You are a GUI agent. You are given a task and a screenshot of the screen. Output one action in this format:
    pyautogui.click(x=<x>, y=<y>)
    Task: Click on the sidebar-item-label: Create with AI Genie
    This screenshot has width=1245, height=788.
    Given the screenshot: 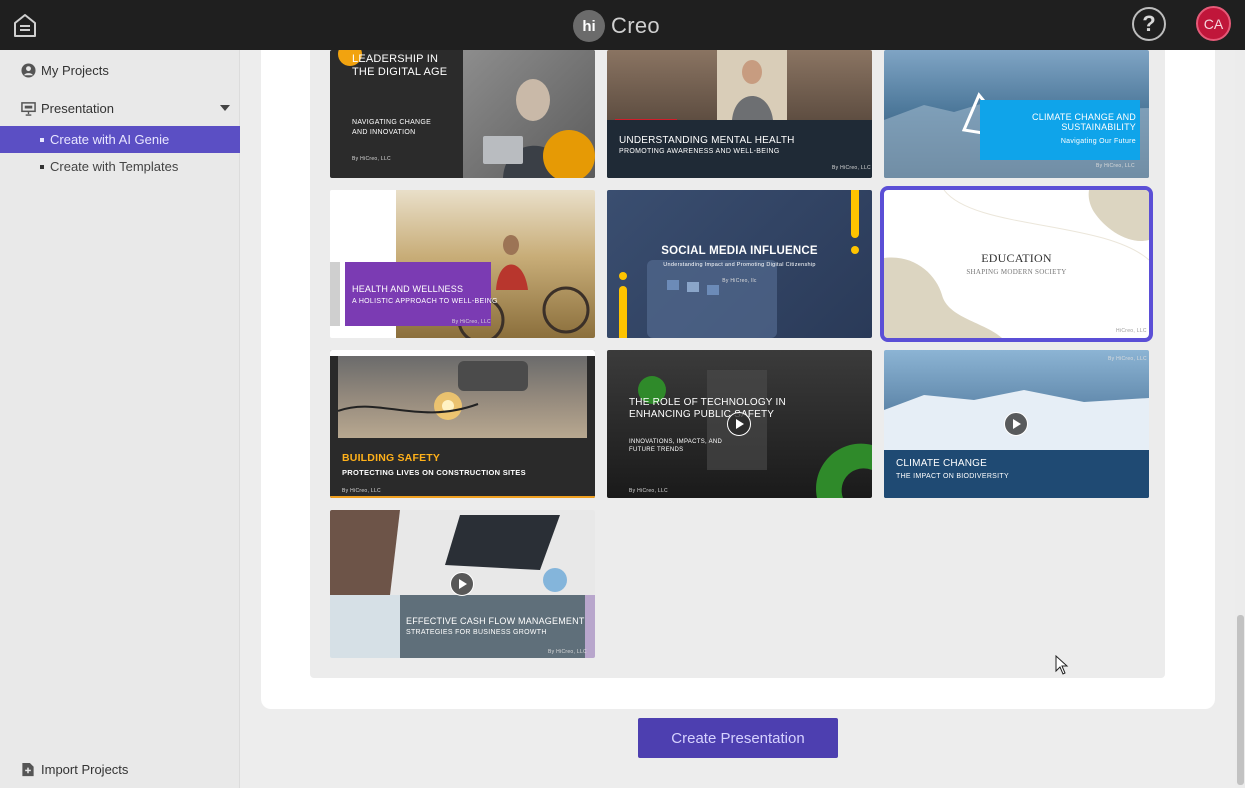 What is the action you would take?
    pyautogui.click(x=110, y=139)
    